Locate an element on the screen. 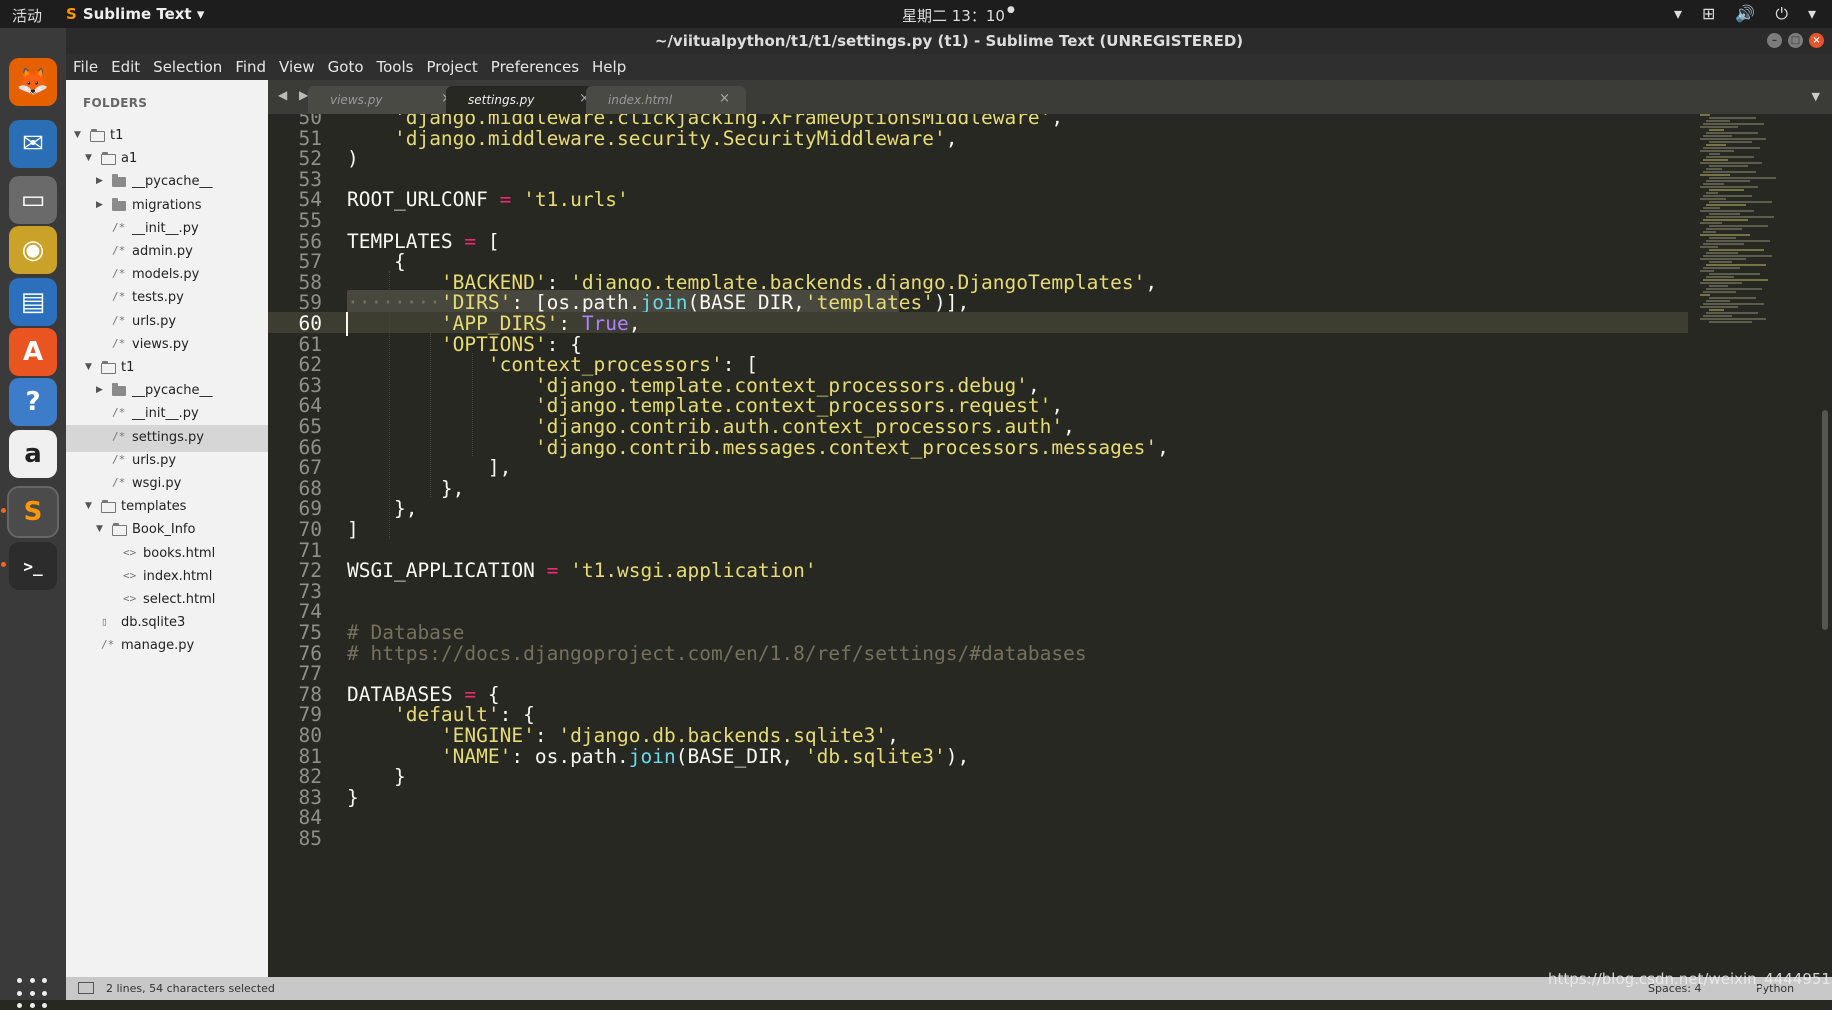 The image size is (1832, 1010). code-line: 56 TEMPLATES = [ is located at coordinates (978, 241).